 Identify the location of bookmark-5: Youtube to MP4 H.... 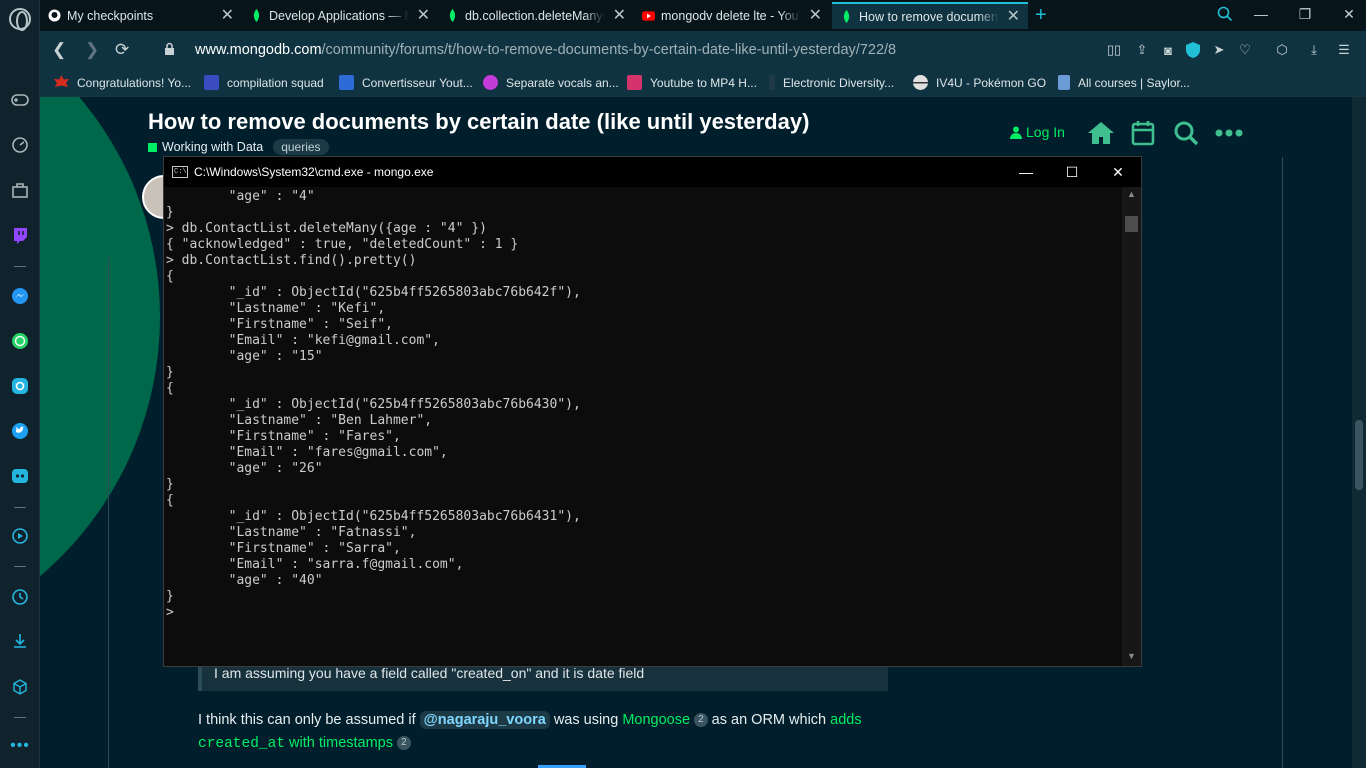
(692, 82).